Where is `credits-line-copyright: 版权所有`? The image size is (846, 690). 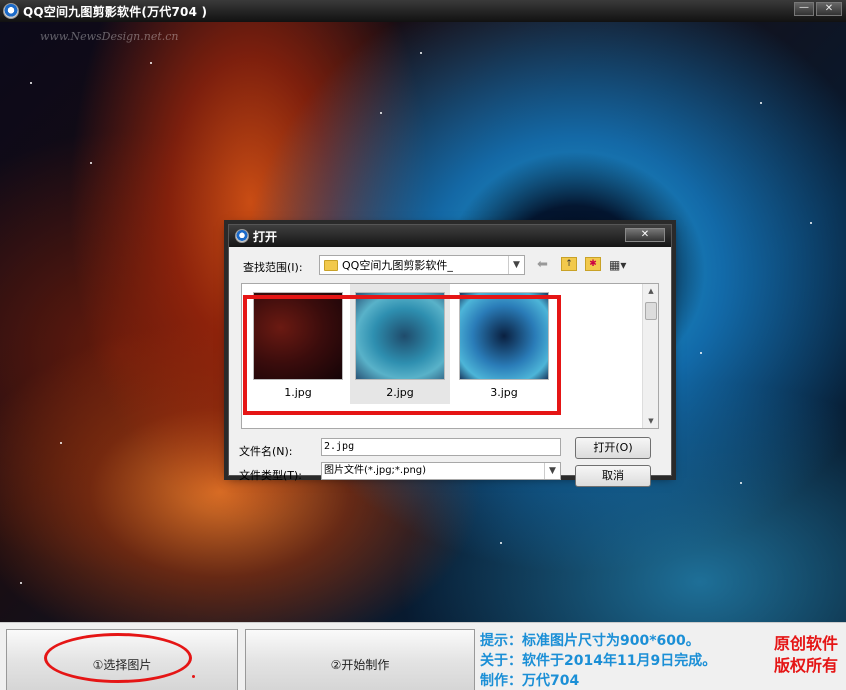 credits-line-copyright: 版权所有 is located at coordinates (806, 665).